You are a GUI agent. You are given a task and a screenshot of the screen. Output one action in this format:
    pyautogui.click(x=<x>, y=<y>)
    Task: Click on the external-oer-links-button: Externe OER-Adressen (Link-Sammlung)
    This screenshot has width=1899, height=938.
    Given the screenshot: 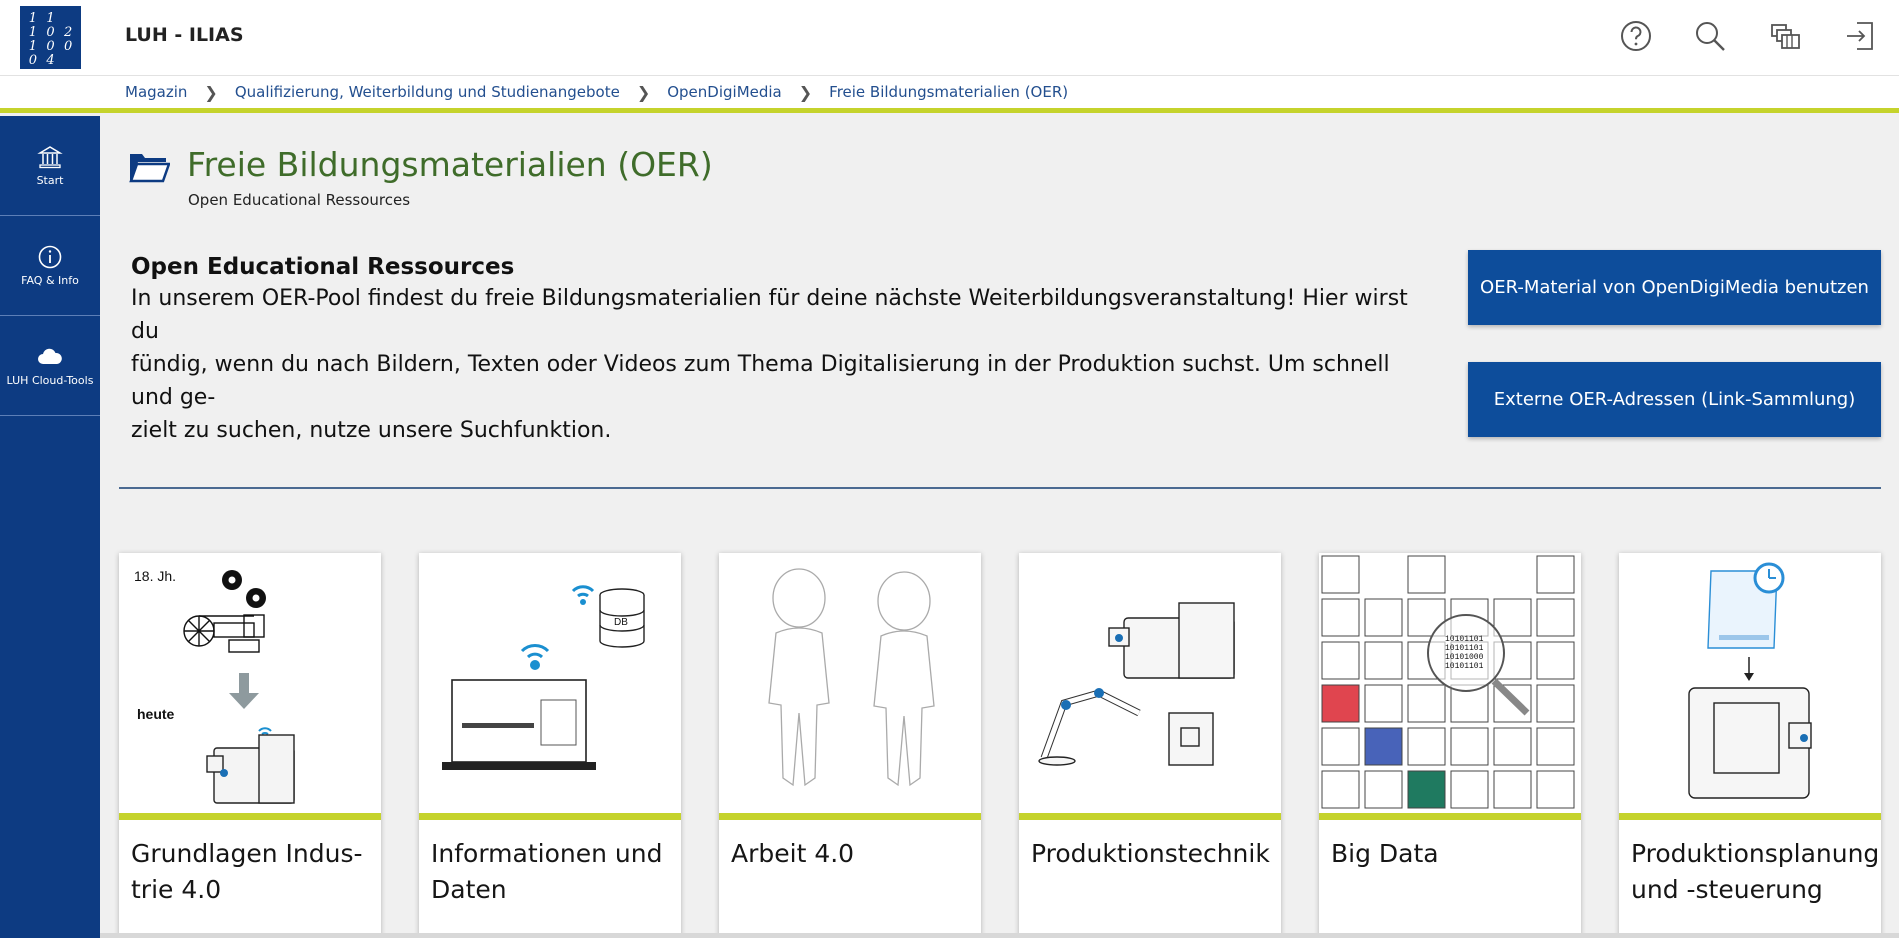 What is the action you would take?
    pyautogui.click(x=1674, y=399)
    